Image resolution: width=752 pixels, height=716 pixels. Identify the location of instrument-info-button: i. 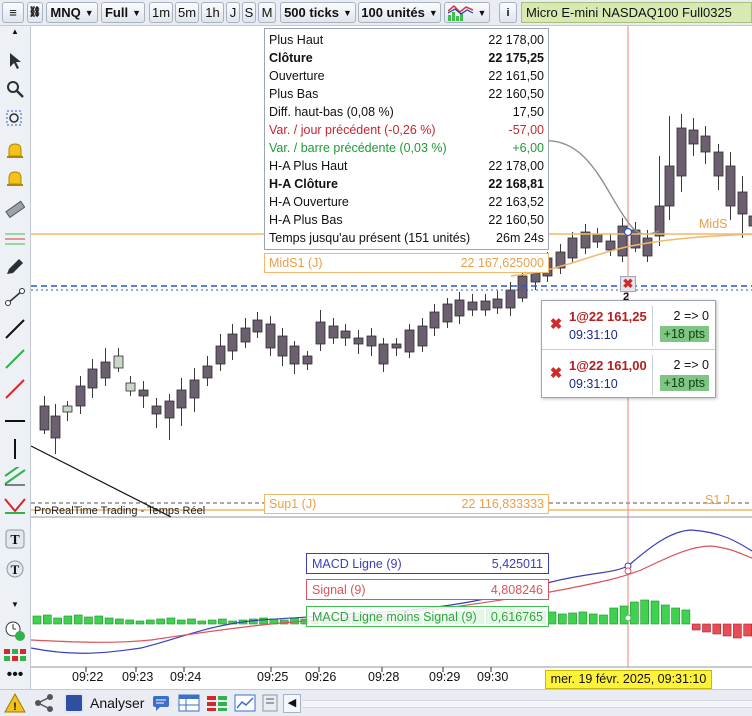
(508, 12).